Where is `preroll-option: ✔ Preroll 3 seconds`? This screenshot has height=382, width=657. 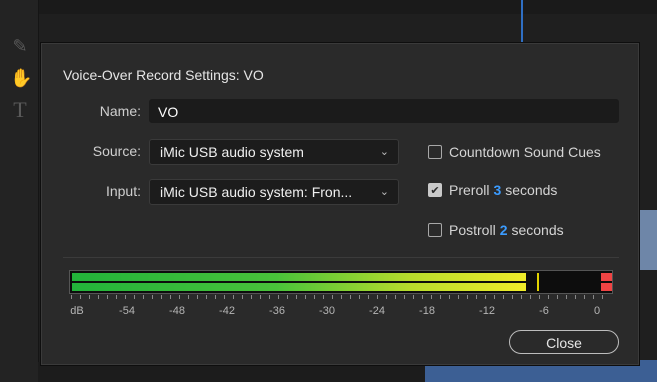
preroll-option: ✔ Preroll 3 seconds is located at coordinates (492, 190).